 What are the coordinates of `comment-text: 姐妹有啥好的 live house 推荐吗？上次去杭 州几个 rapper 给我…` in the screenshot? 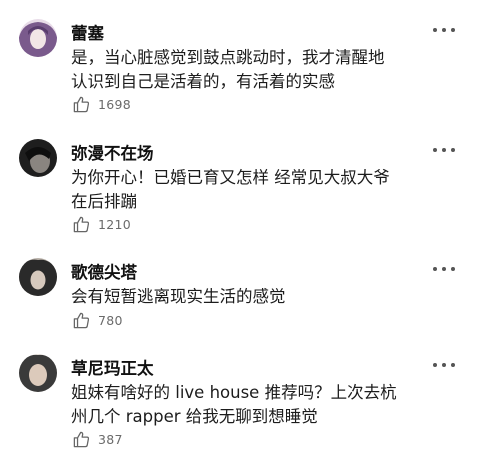 It's located at (268, 405).